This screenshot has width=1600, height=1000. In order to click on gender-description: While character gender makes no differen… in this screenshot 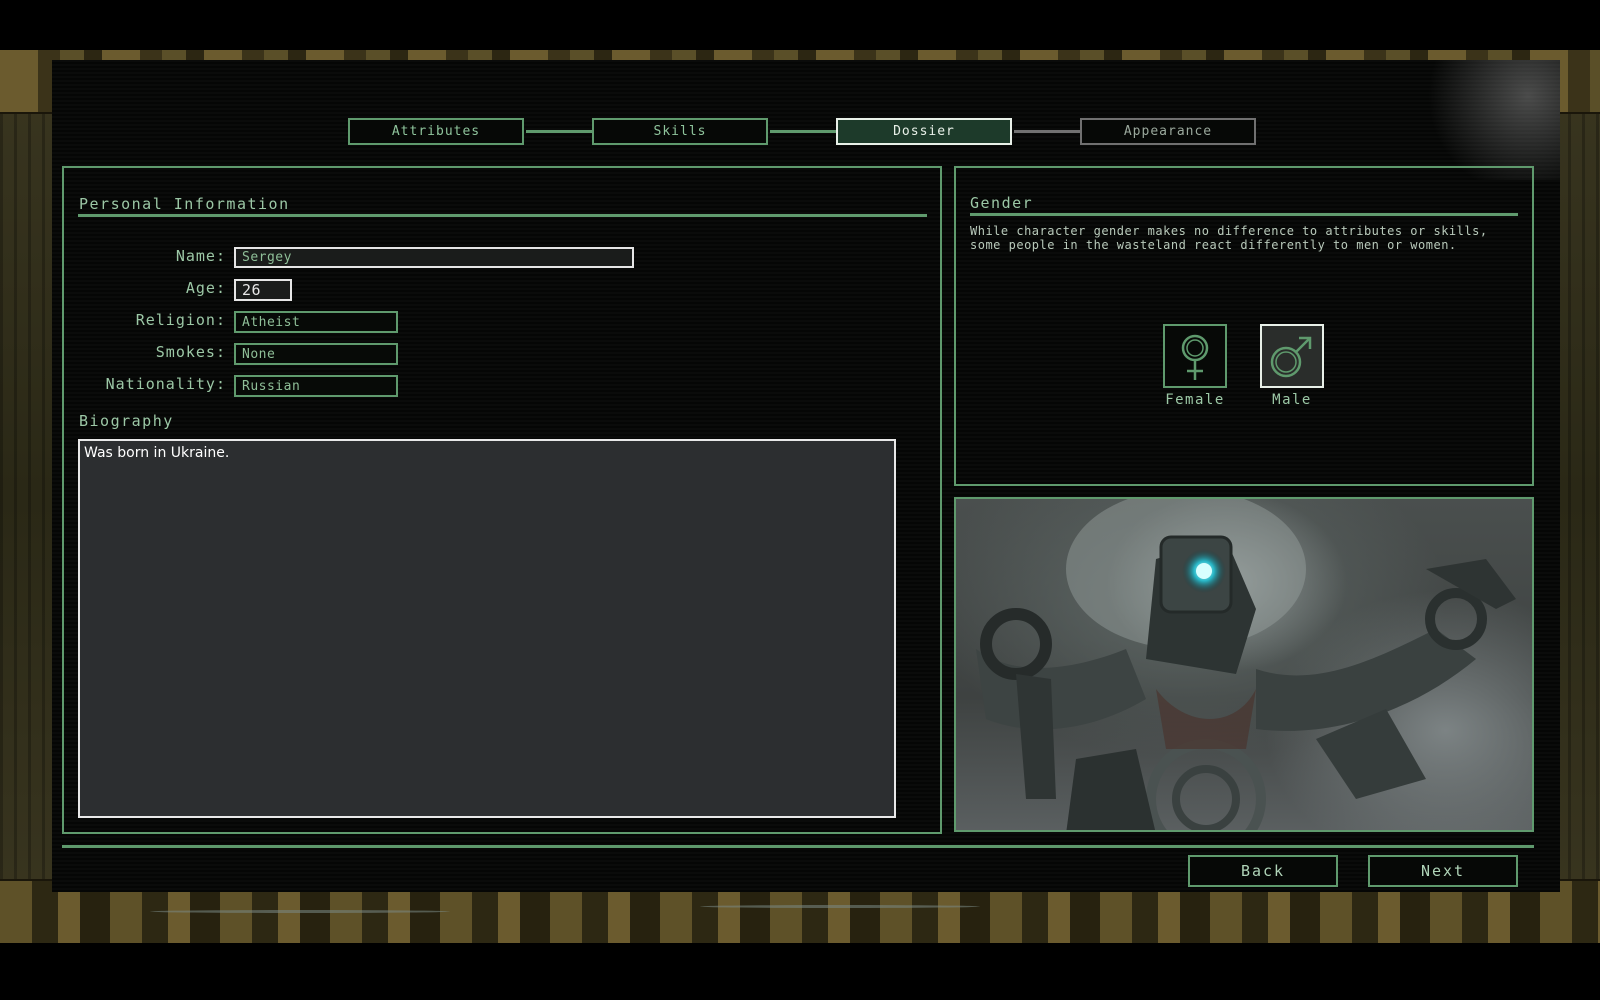, I will do `click(1229, 238)`.